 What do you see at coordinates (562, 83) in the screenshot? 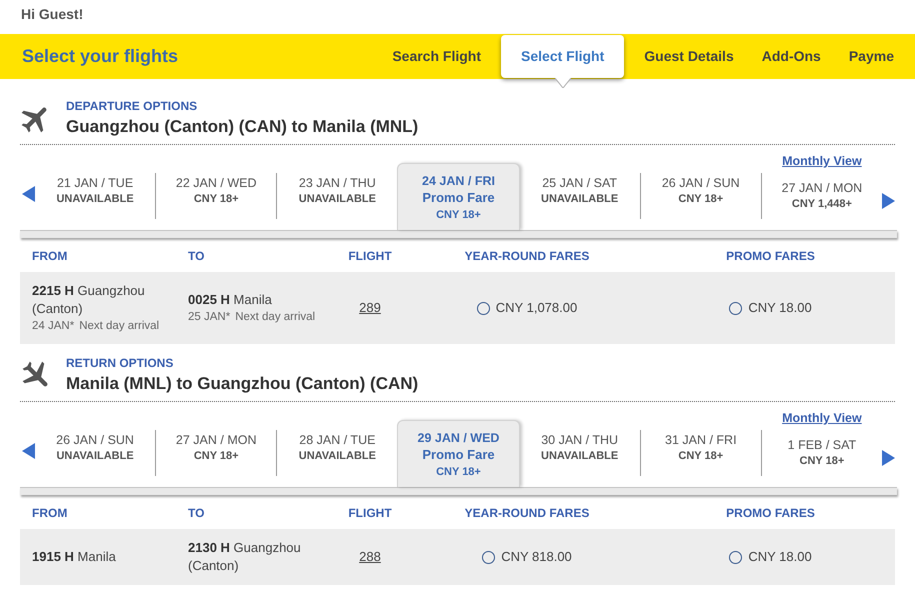
I see `pointer-icon` at bounding box center [562, 83].